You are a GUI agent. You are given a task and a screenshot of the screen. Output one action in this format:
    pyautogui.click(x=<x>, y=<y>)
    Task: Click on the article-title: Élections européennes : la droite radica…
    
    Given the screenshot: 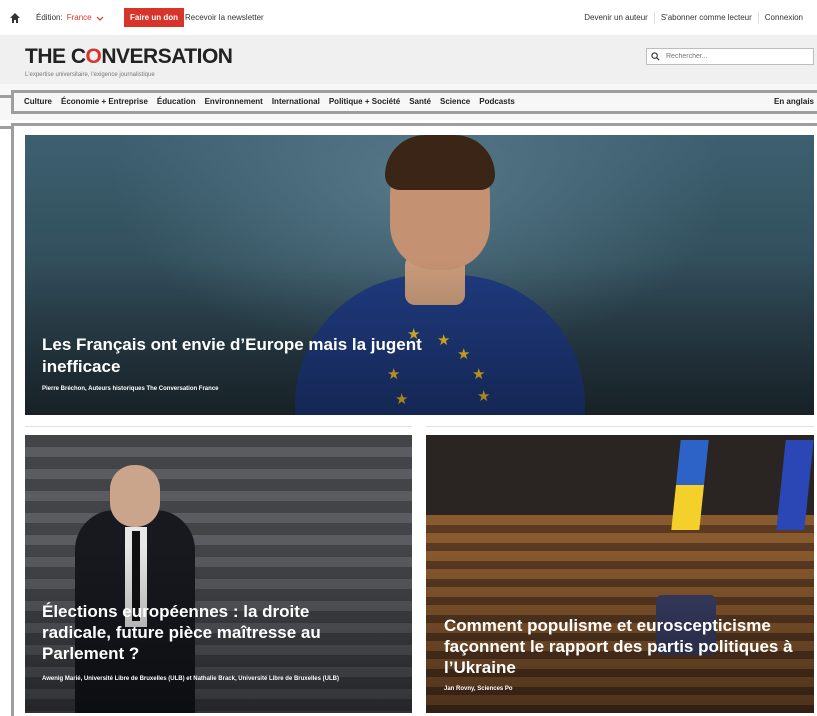 What is the action you would take?
    pyautogui.click(x=212, y=632)
    